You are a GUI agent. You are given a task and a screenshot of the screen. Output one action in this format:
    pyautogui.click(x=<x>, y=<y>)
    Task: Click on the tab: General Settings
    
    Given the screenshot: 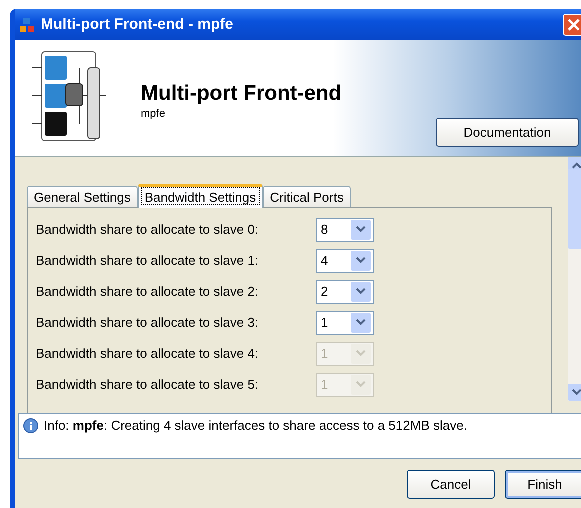 What is the action you would take?
    pyautogui.click(x=82, y=196)
    